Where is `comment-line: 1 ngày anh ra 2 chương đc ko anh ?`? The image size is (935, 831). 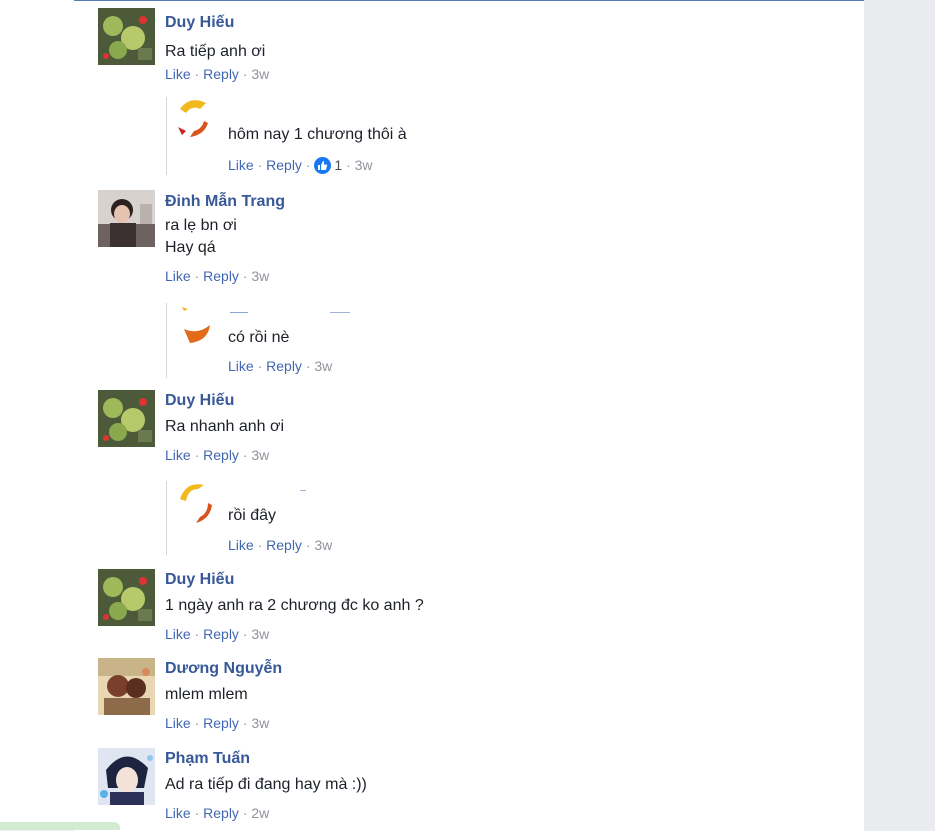
comment-line: 1 ngày anh ra 2 chương đc ko anh ? is located at coordinates (294, 605).